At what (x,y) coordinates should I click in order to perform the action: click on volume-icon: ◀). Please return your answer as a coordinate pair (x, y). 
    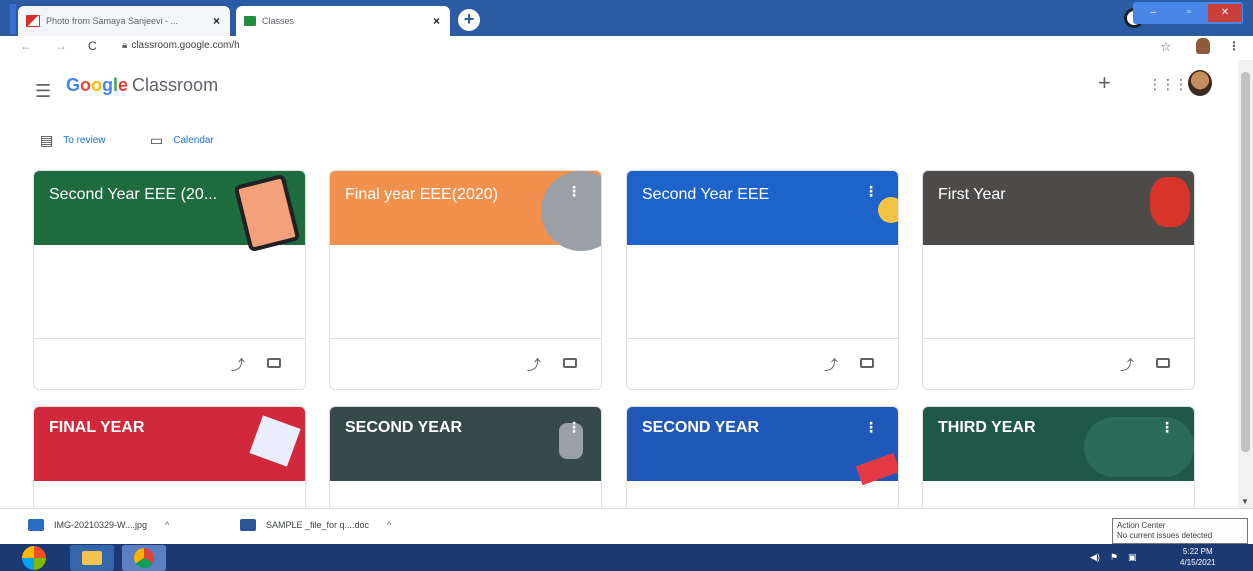
    Looking at the image, I should click on (1095, 557).